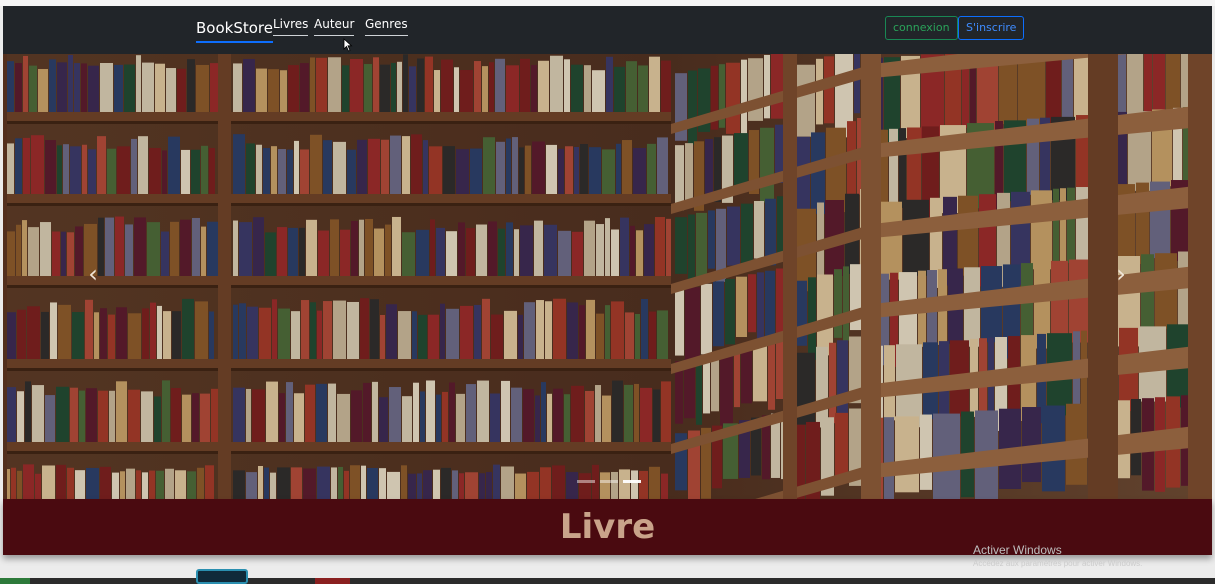 Image resolution: width=1215 pixels, height=584 pixels. I want to click on nav-link-auteur: Auteur, so click(334, 26).